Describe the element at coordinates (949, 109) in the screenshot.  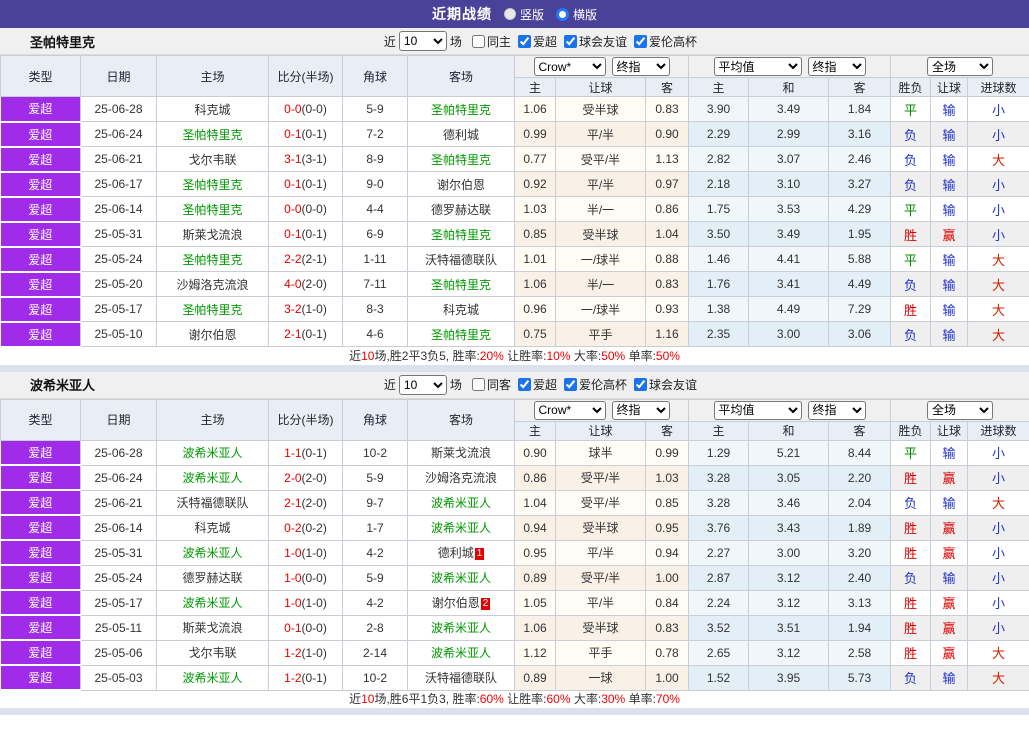
I see `result-handicap: 输` at that location.